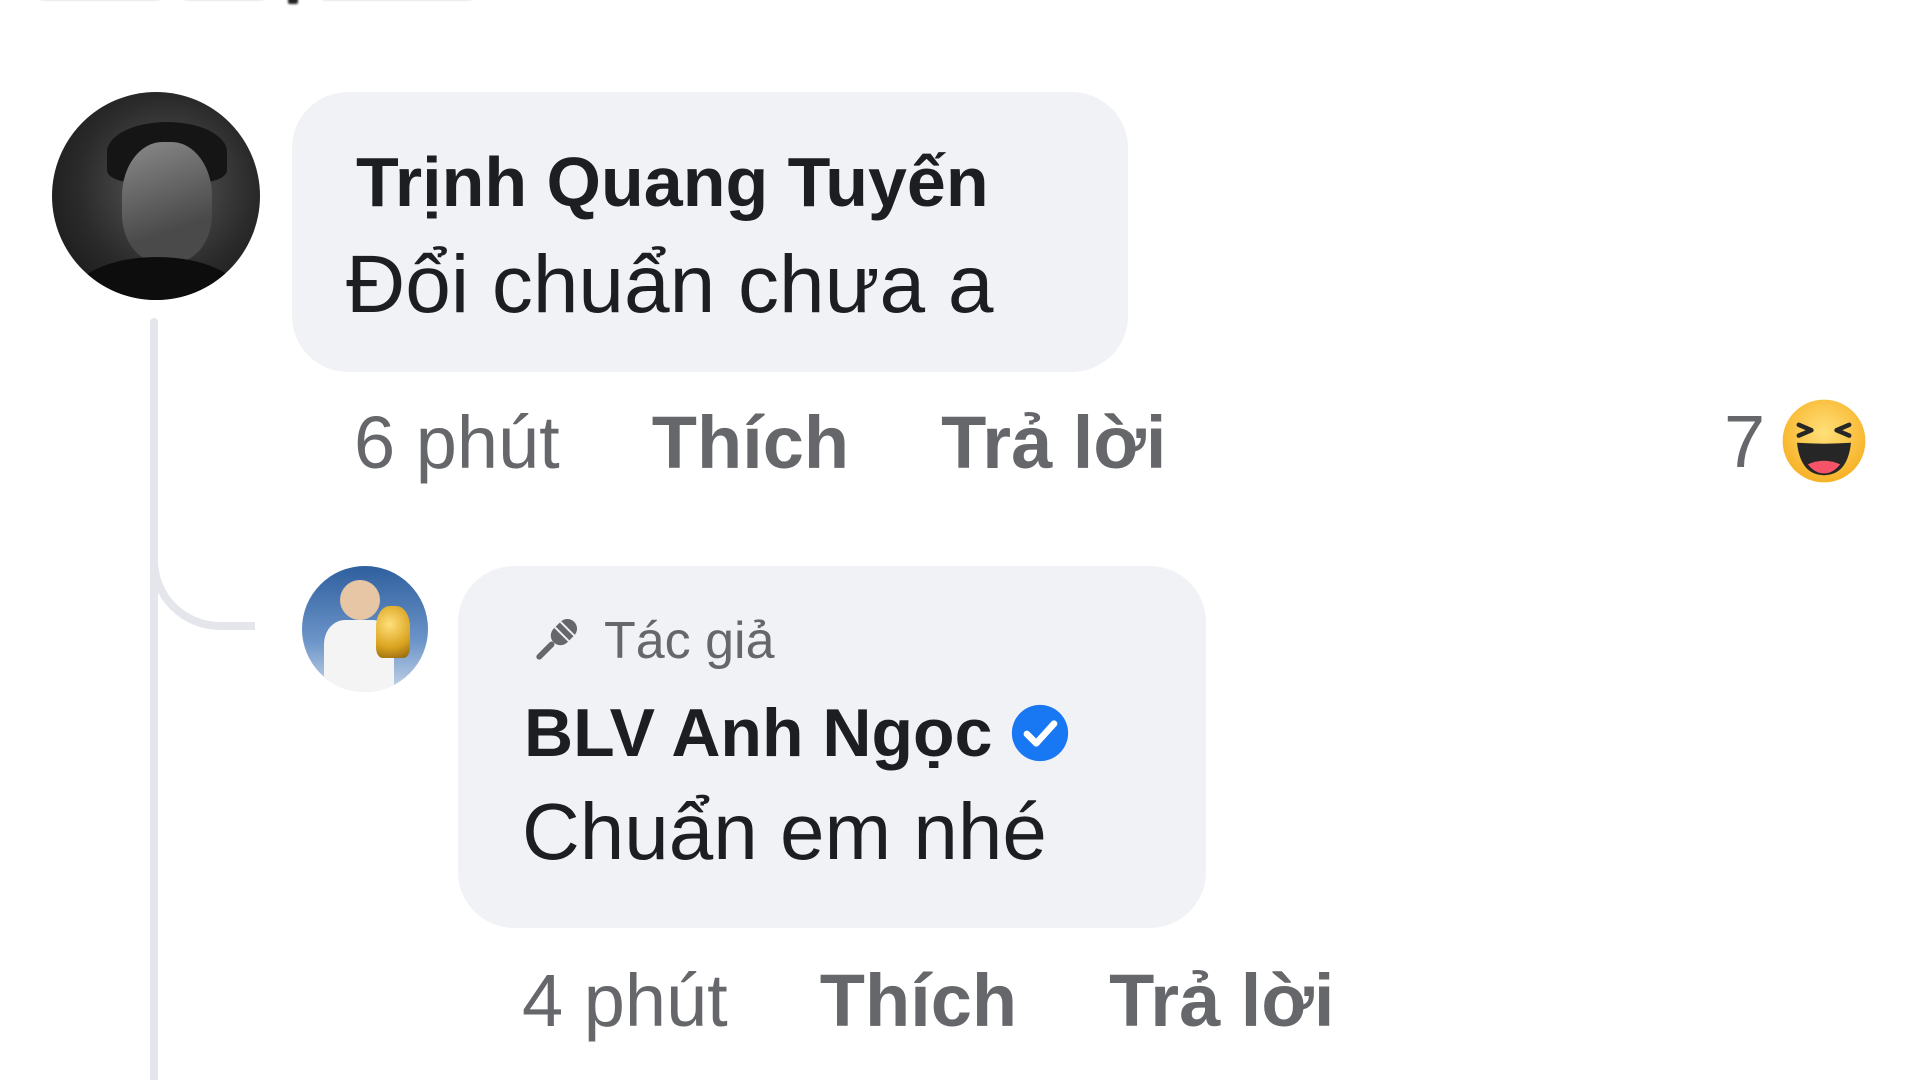 This screenshot has height=1080, width=1920. I want to click on haha-icon, so click(1824, 441).